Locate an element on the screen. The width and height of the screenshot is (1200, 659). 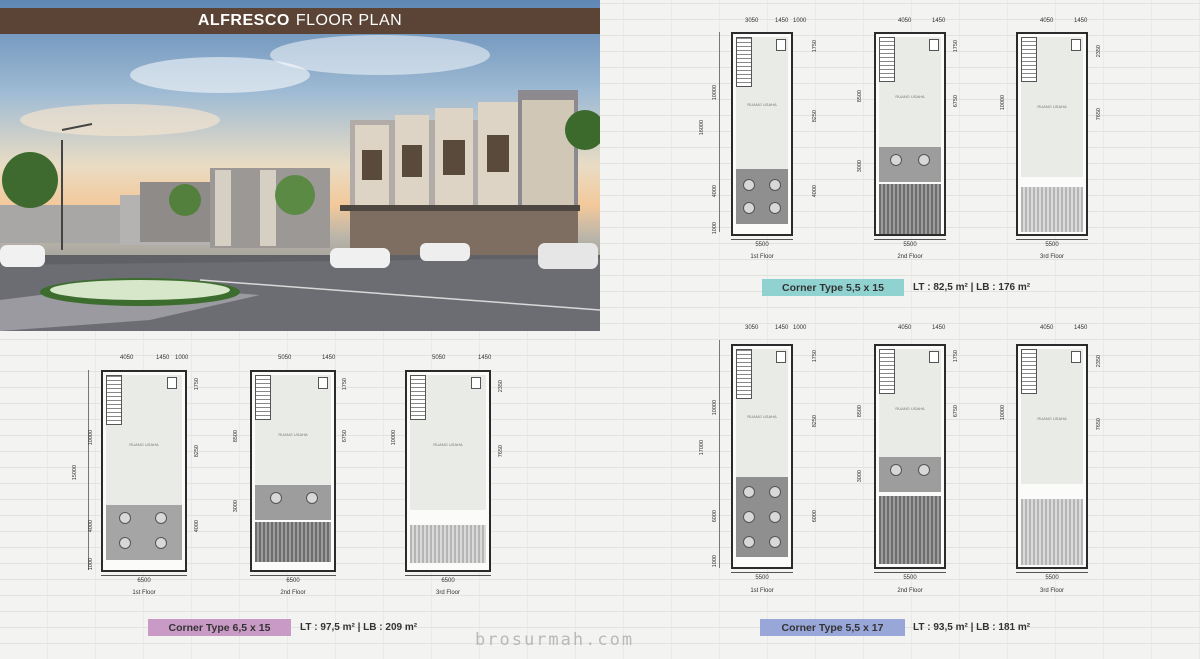
dim-right: 8250 is located at coordinates (815, 421).